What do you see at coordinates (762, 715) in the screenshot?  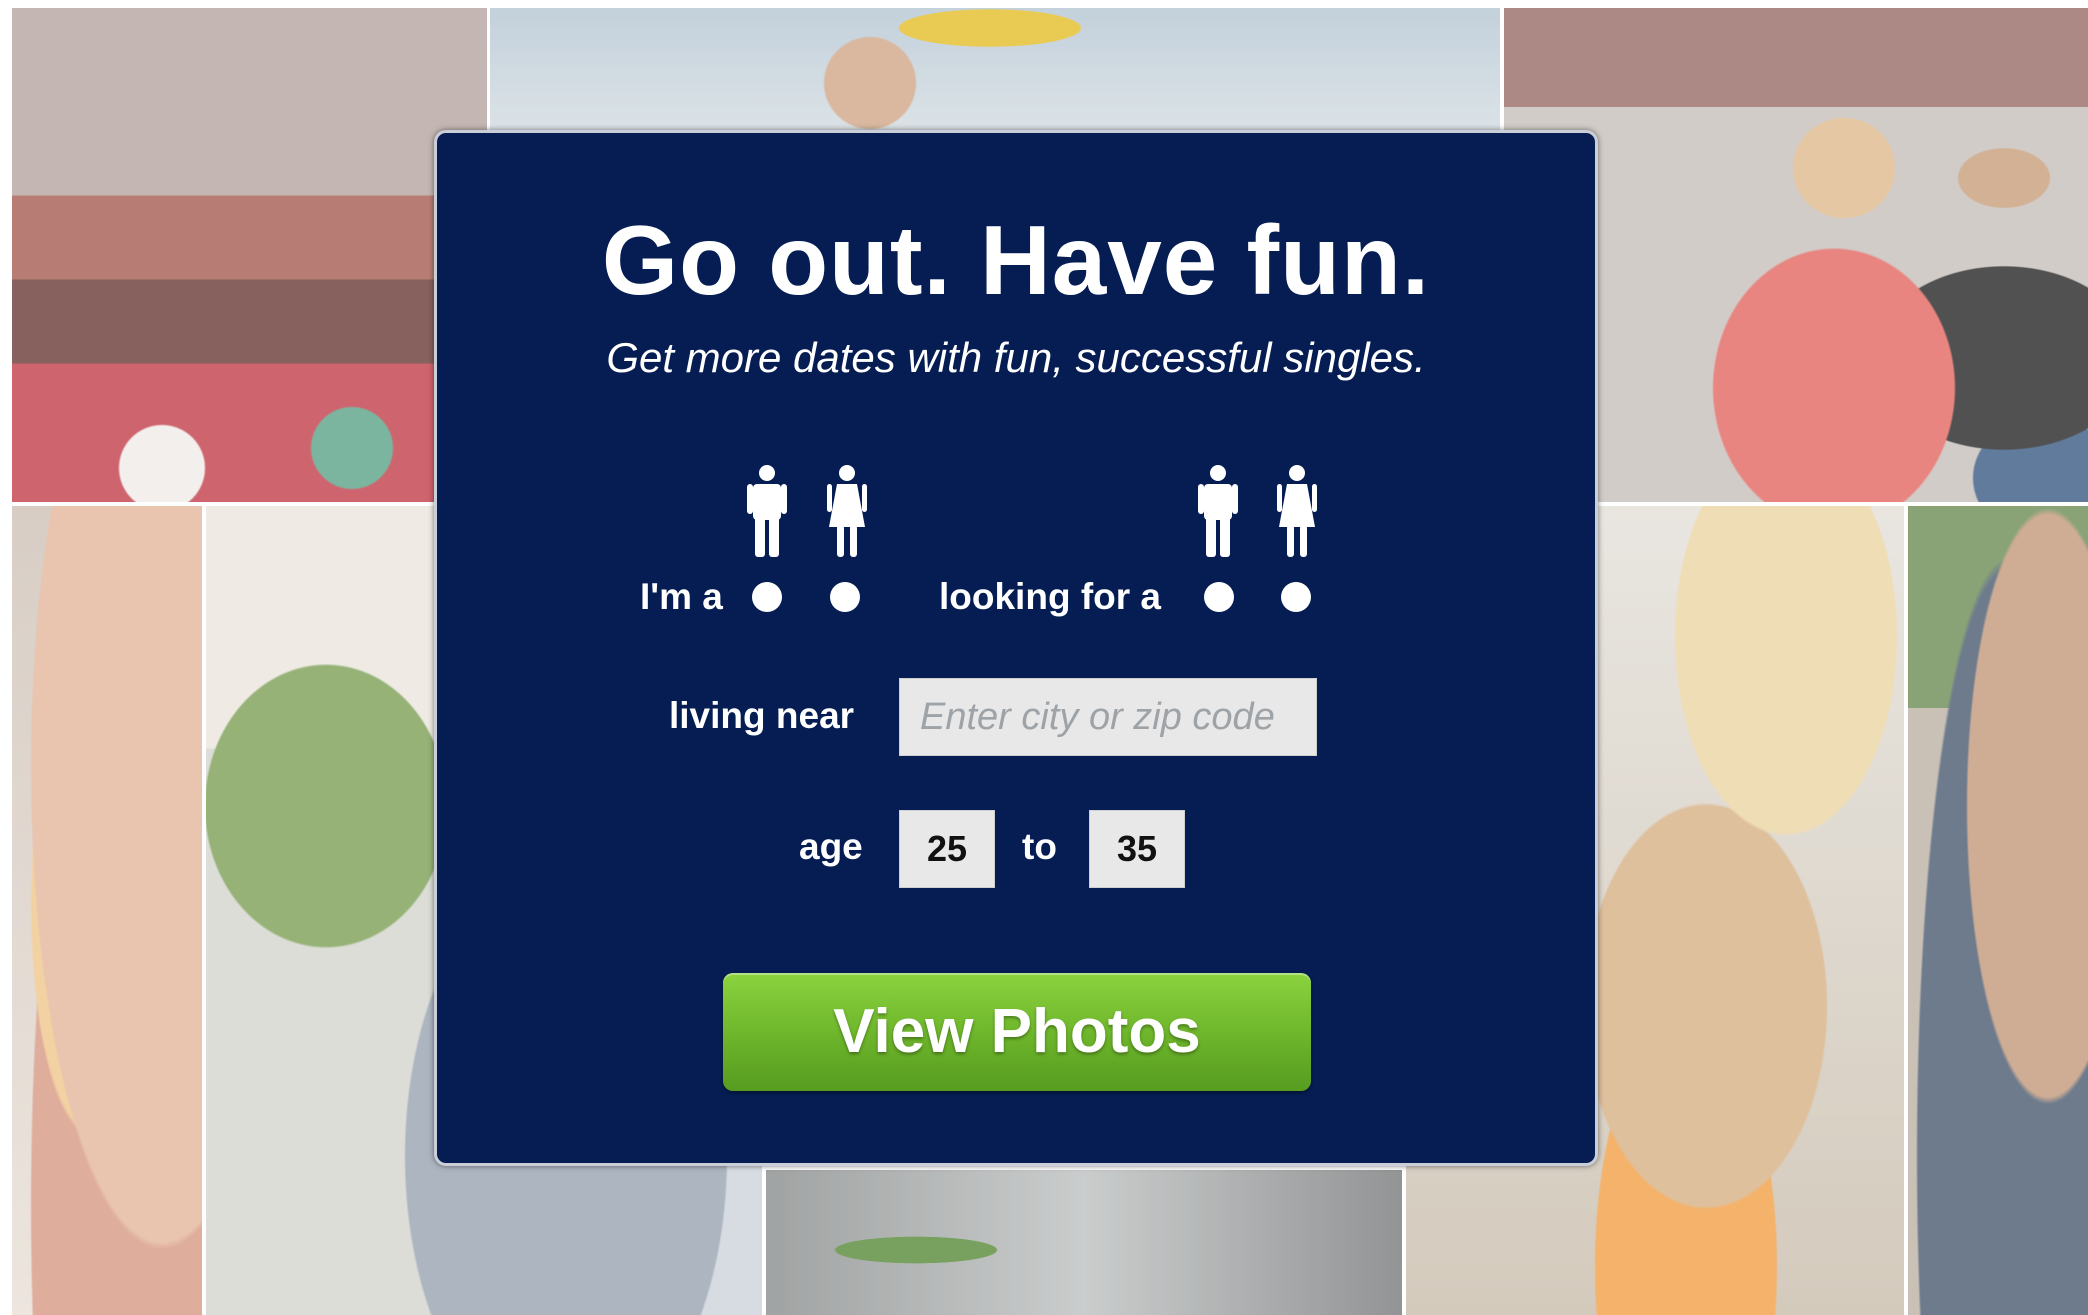 I see `living-near-label: living near` at bounding box center [762, 715].